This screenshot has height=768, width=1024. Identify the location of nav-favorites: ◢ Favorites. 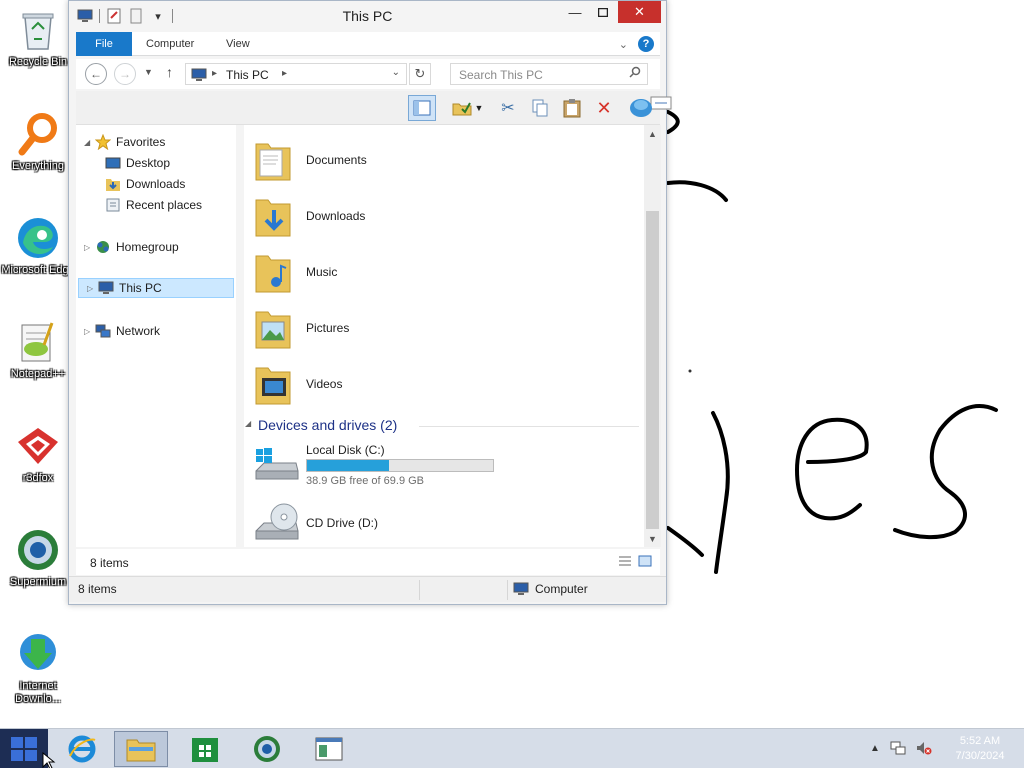
(155, 142).